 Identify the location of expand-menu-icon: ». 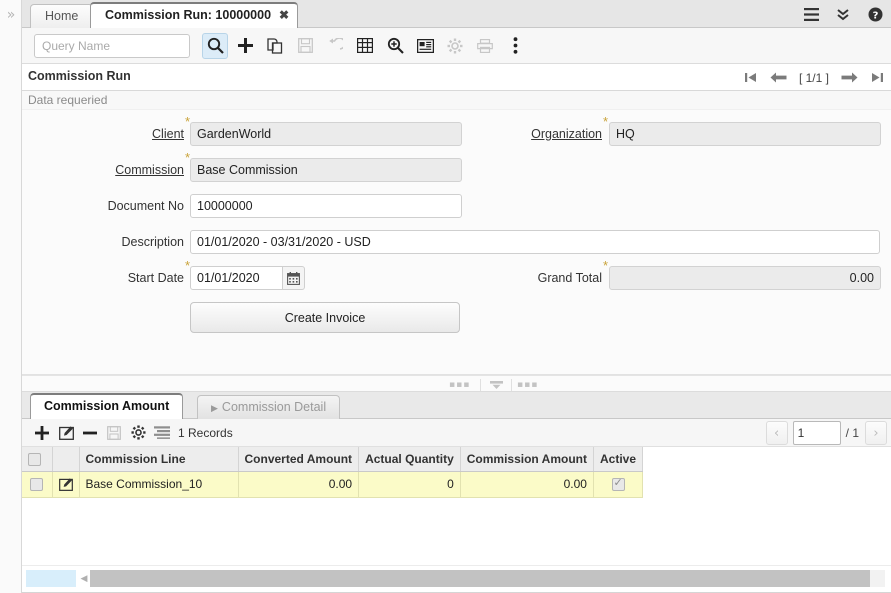
(11, 15).